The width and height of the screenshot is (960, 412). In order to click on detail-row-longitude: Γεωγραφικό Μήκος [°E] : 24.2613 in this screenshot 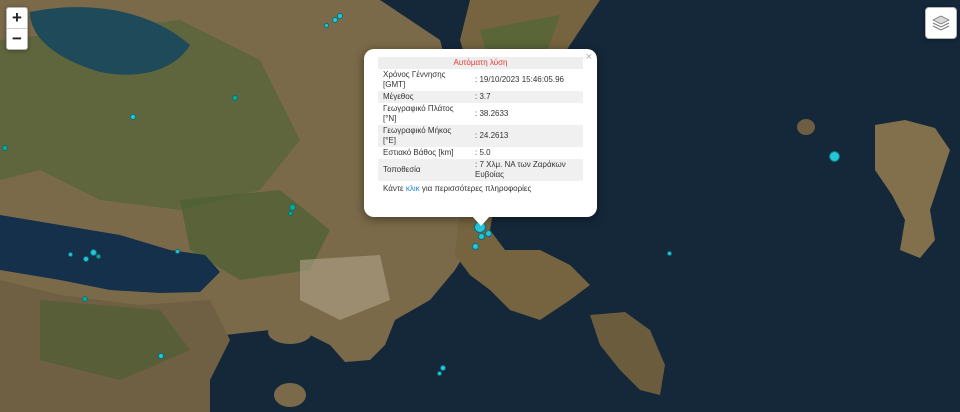, I will do `click(480, 136)`.